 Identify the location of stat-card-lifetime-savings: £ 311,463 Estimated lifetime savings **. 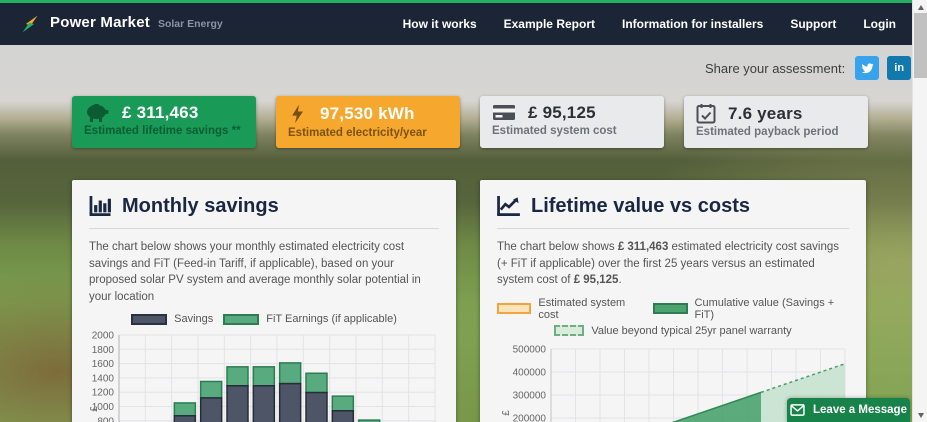
(164, 122).